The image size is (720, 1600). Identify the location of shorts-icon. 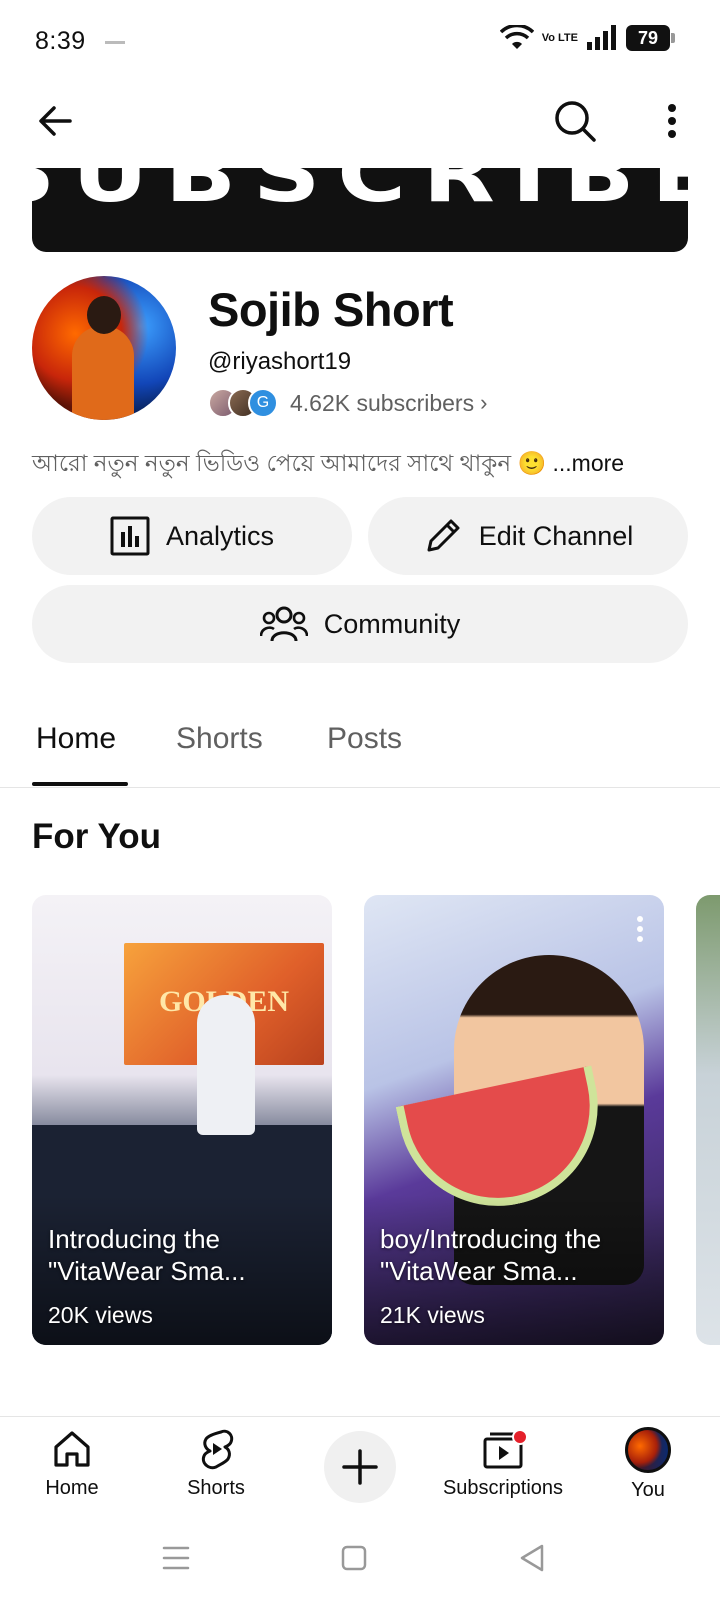
(217, 1449).